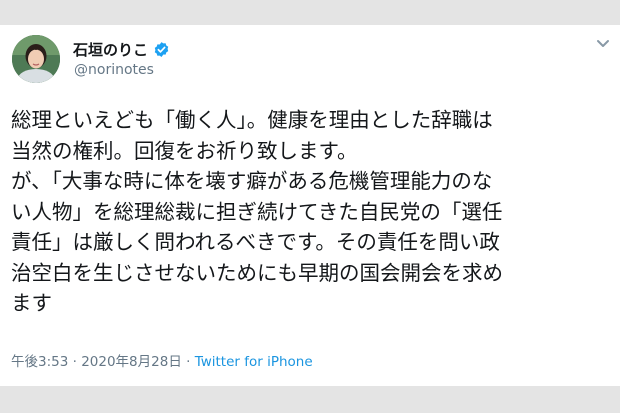 The image size is (620, 413). Describe the element at coordinates (114, 70) in the screenshot. I see `author-handle: @norinotes` at that location.